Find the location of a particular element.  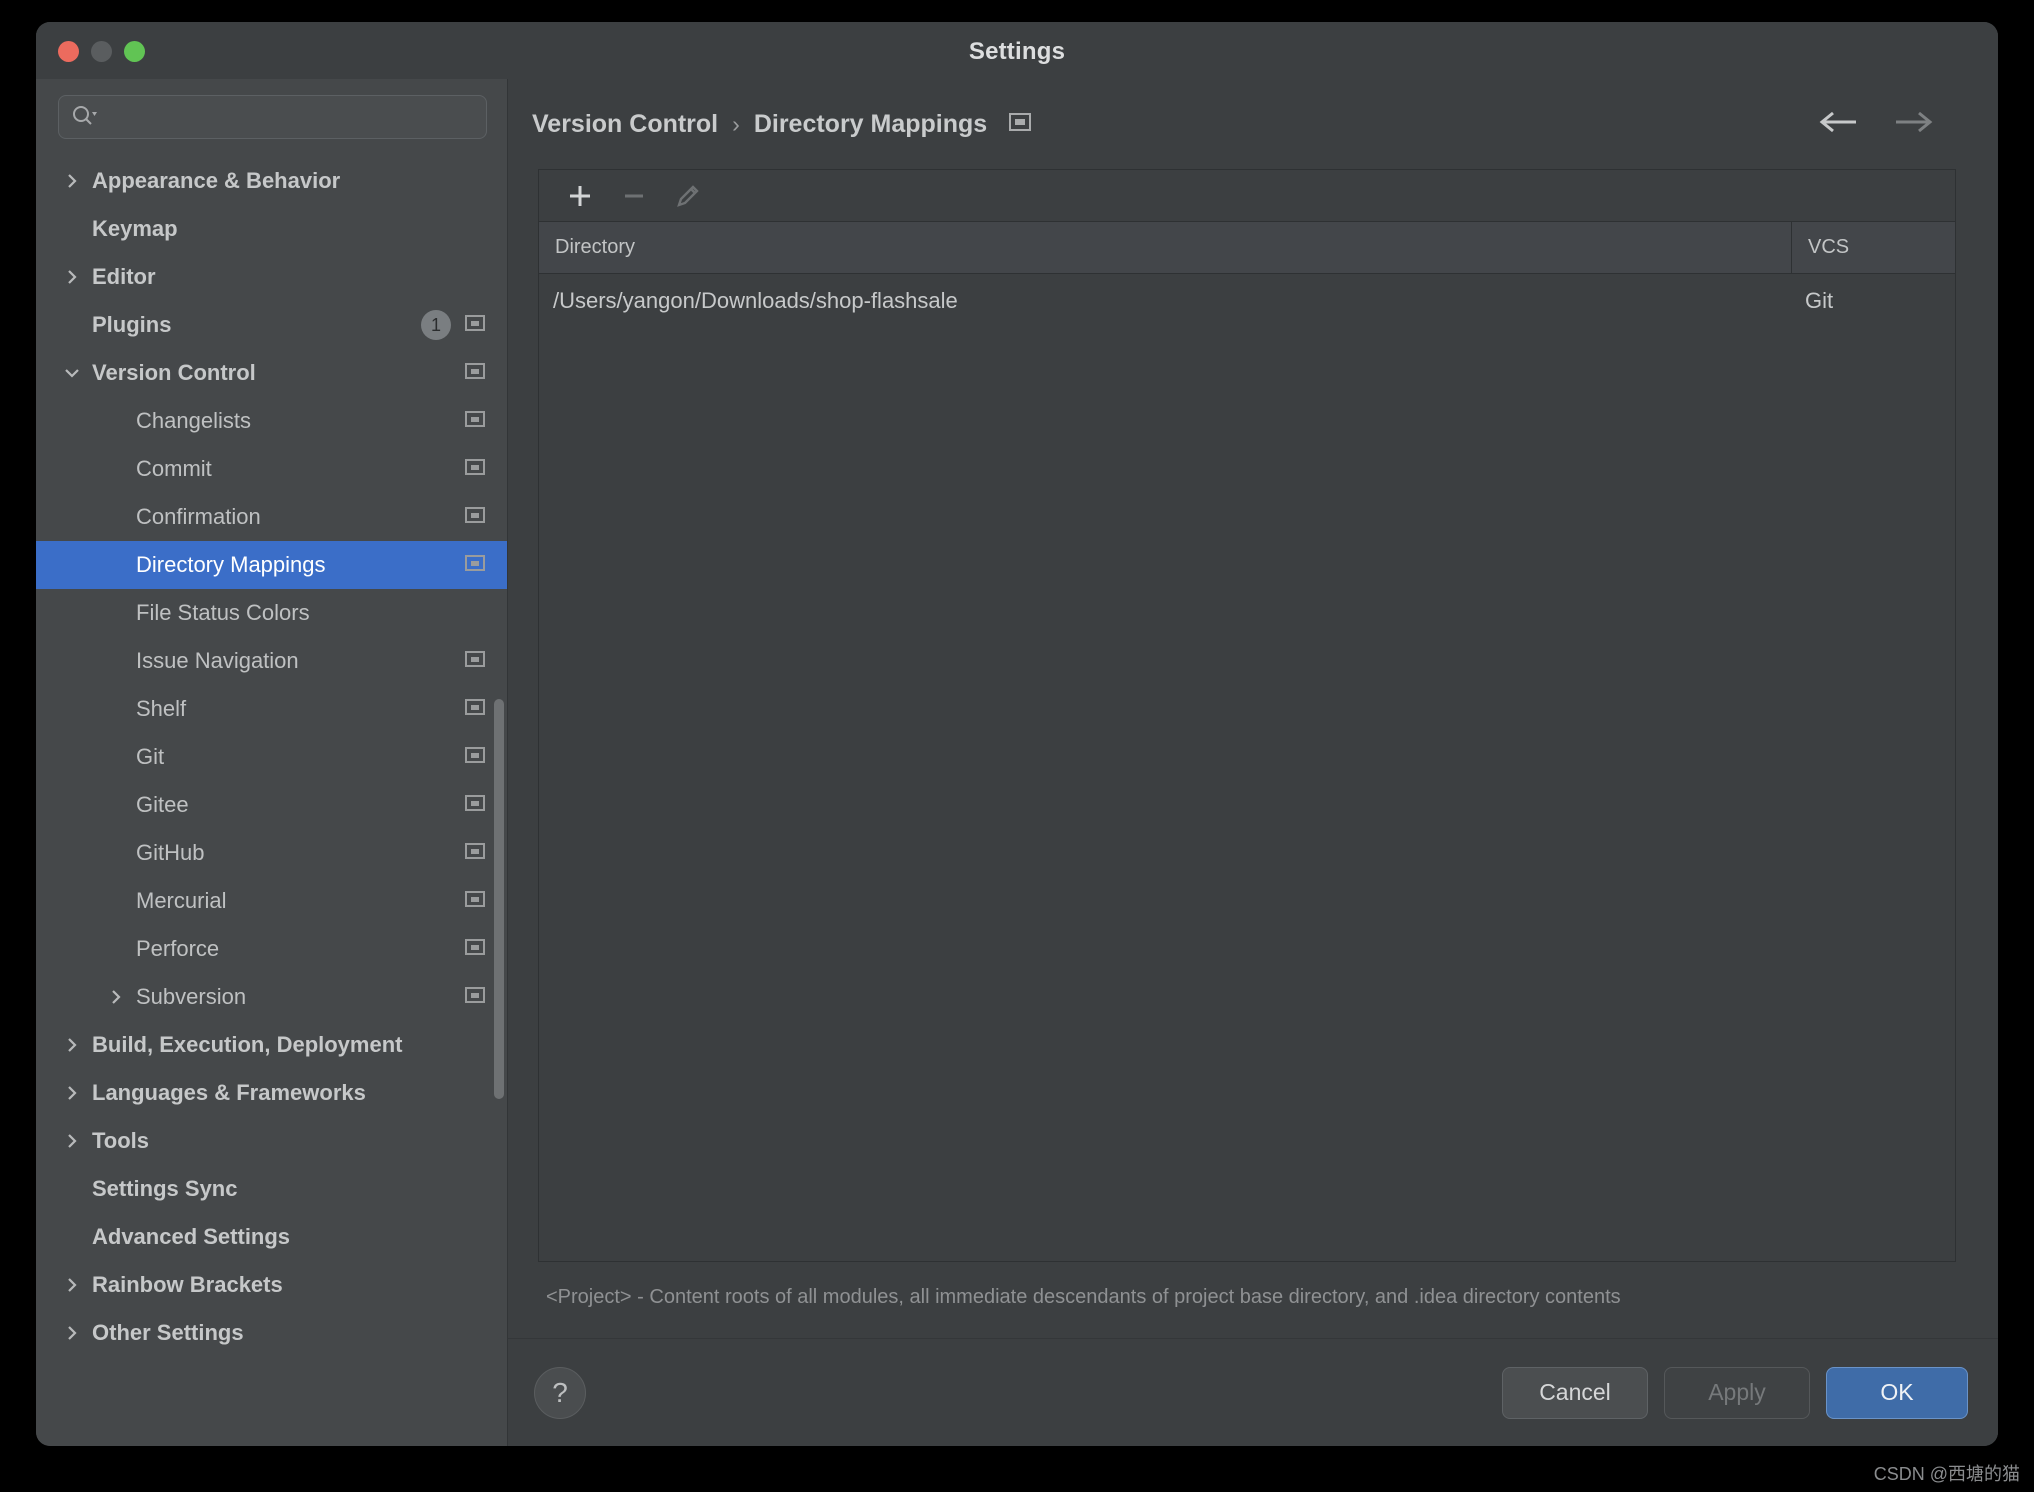

sidebar-item-label: Perforce is located at coordinates (178, 948).